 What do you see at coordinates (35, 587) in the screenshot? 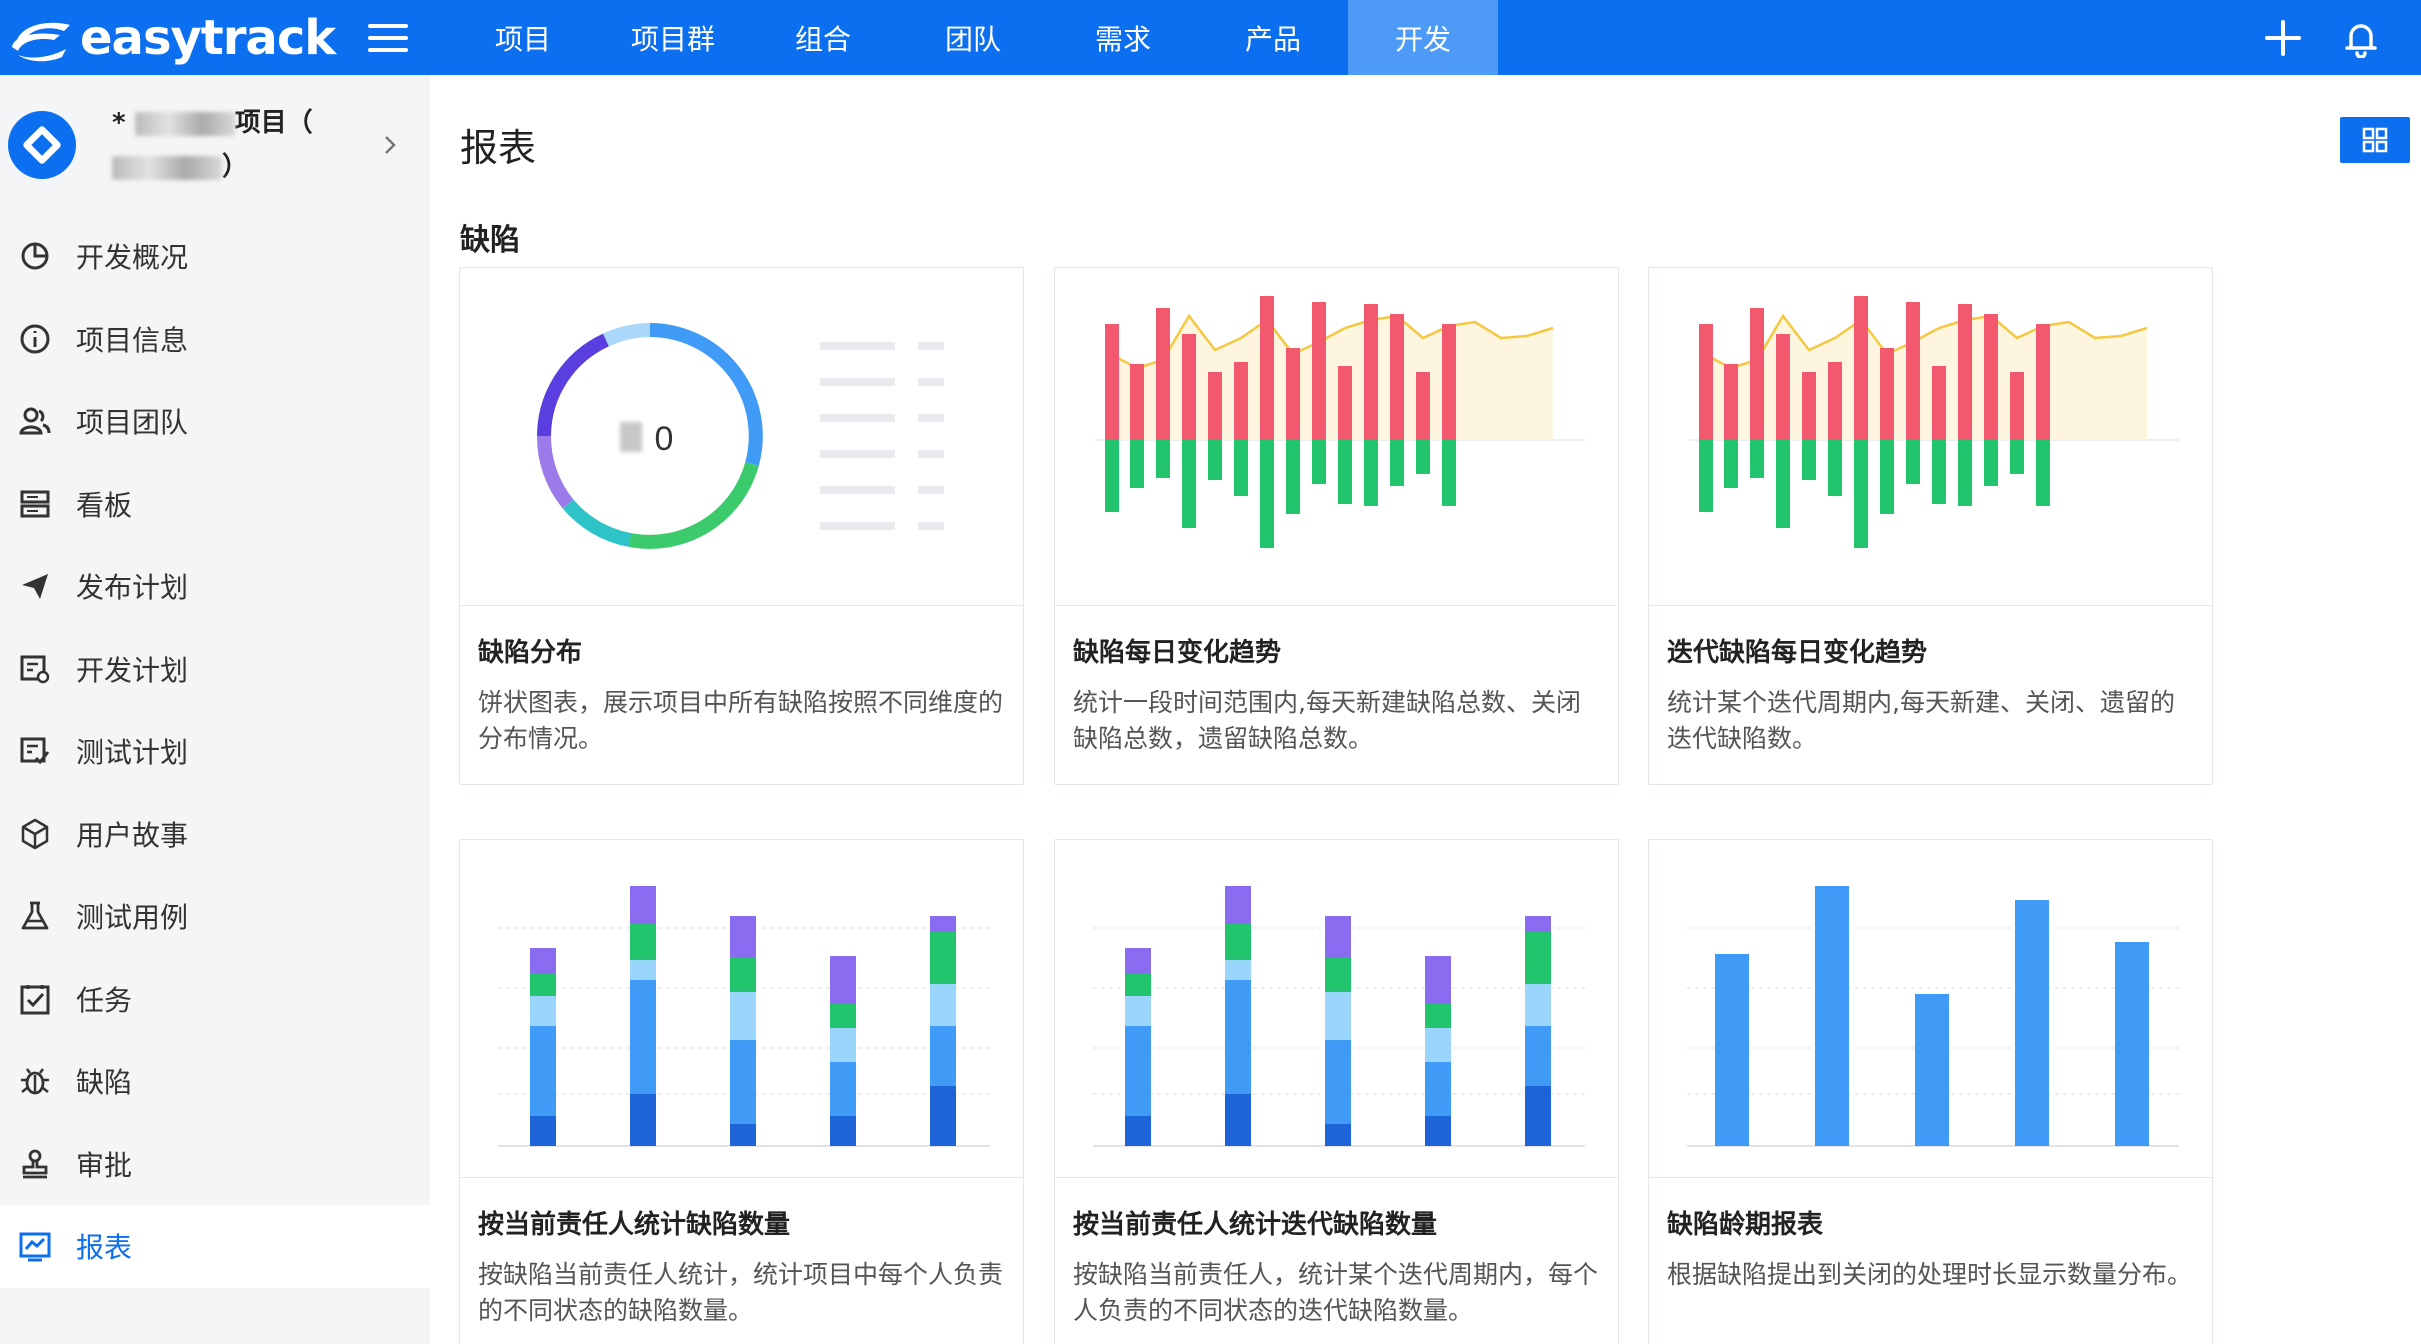
I see `send-icon` at bounding box center [35, 587].